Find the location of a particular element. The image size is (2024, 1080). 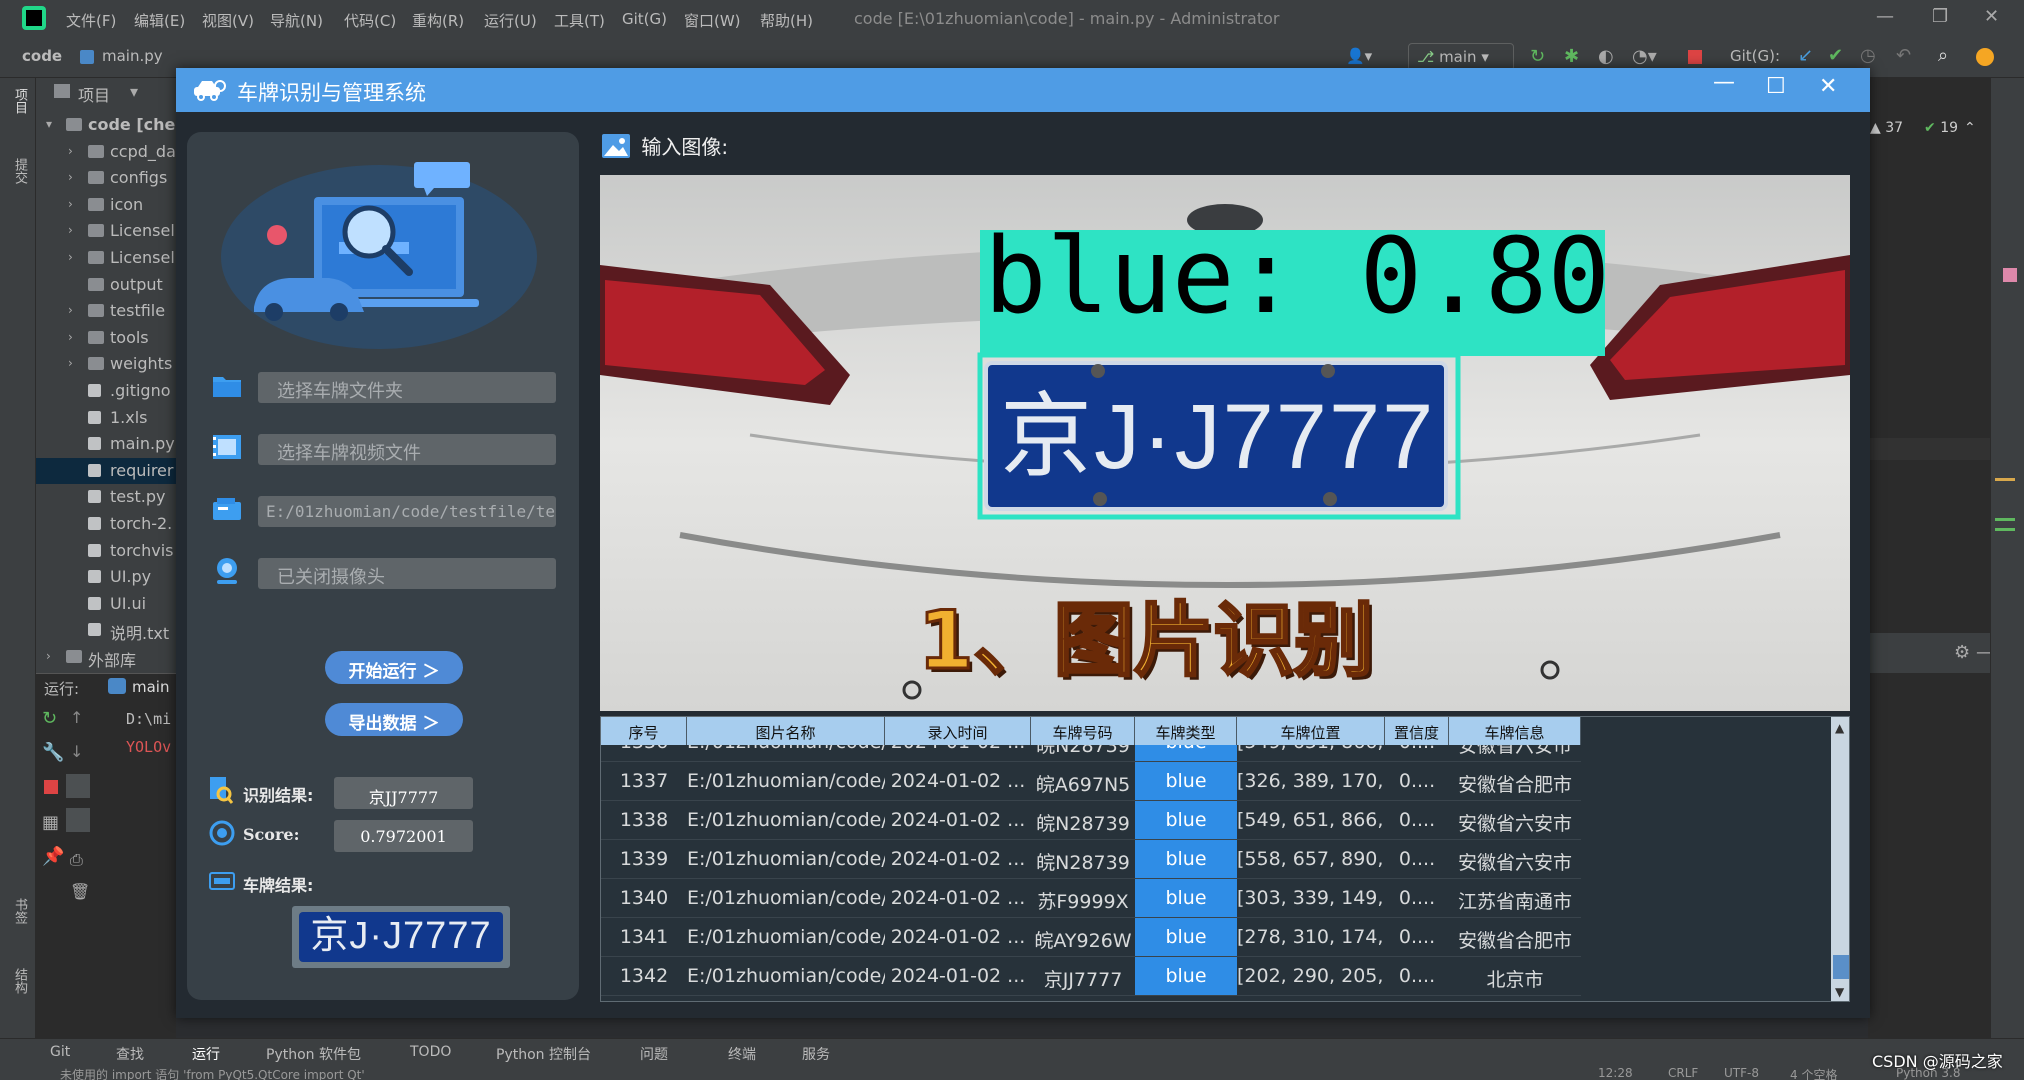

tree-item: ▾ code [chep is located at coordinates (106, 125).